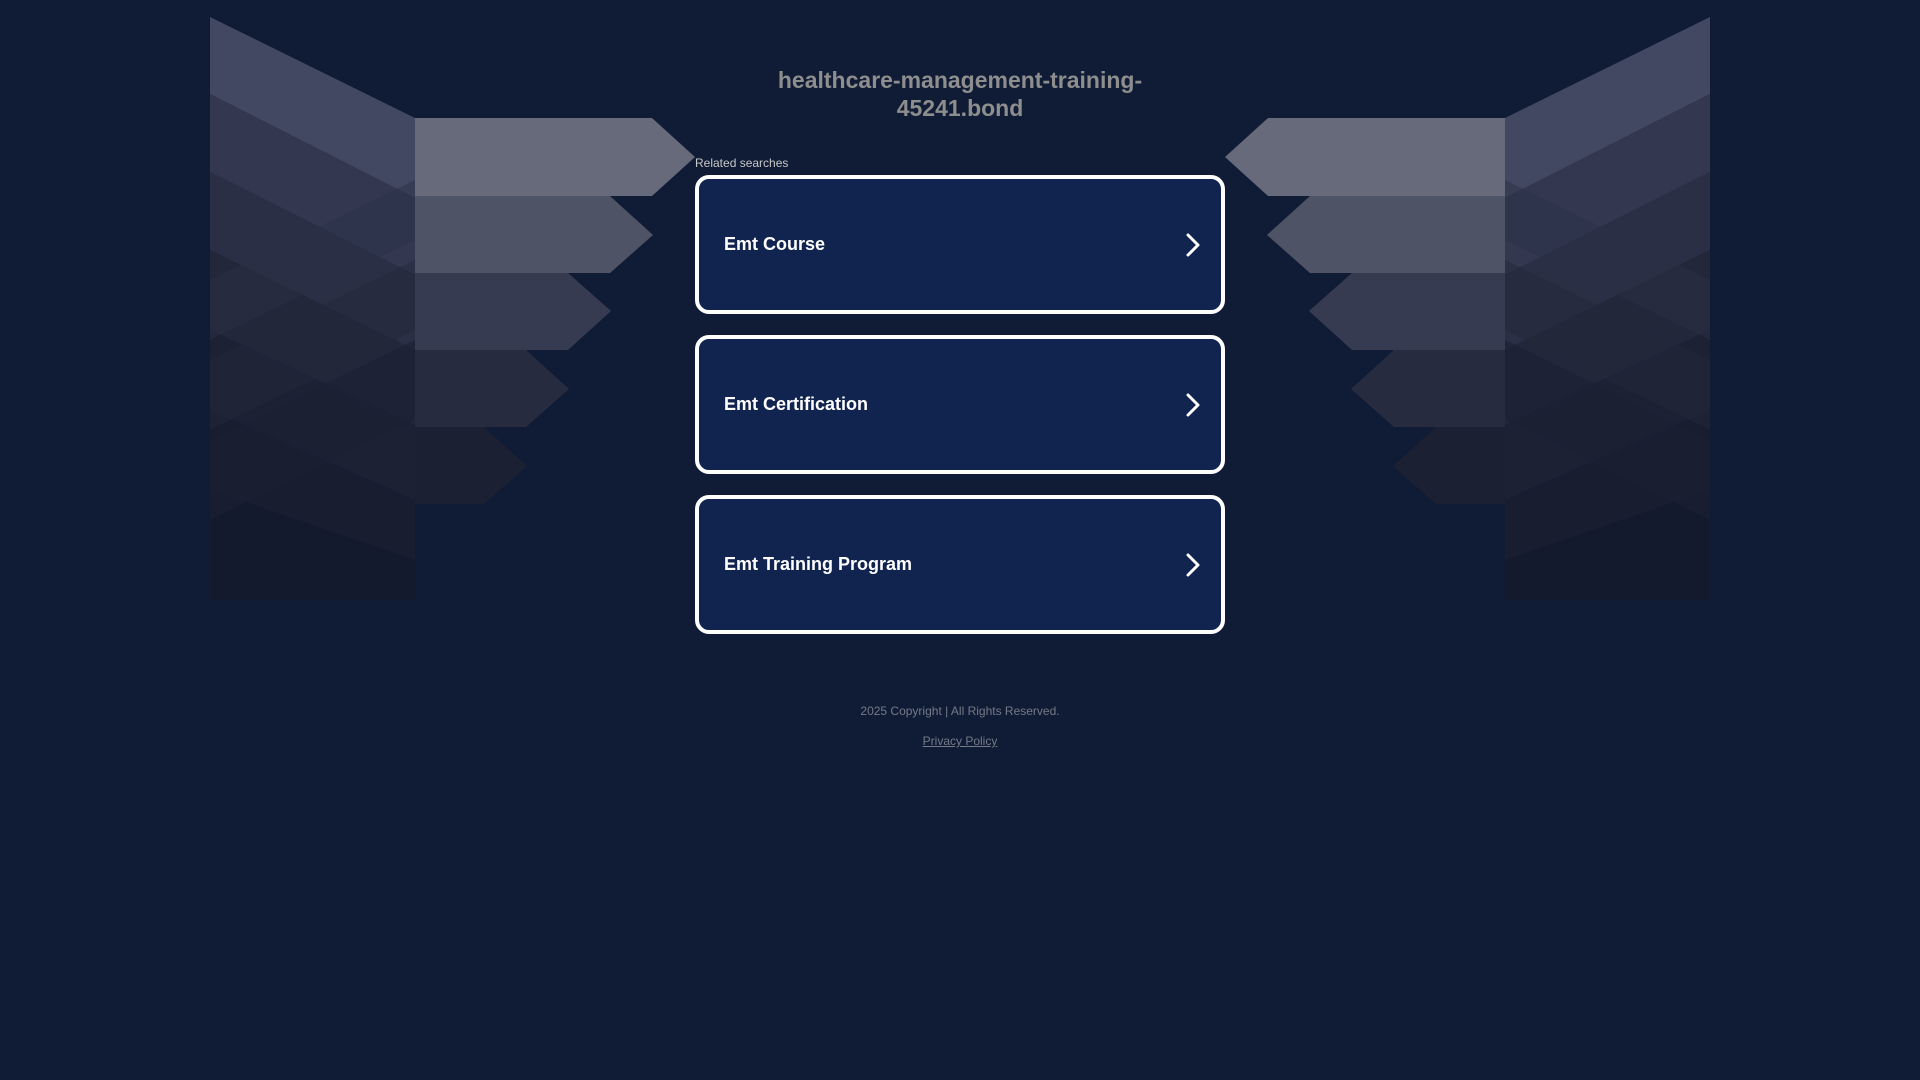 The width and height of the screenshot is (1920, 1080). Describe the element at coordinates (960, 564) in the screenshot. I see `related-search-emt-training-program: Emt Training Program` at that location.